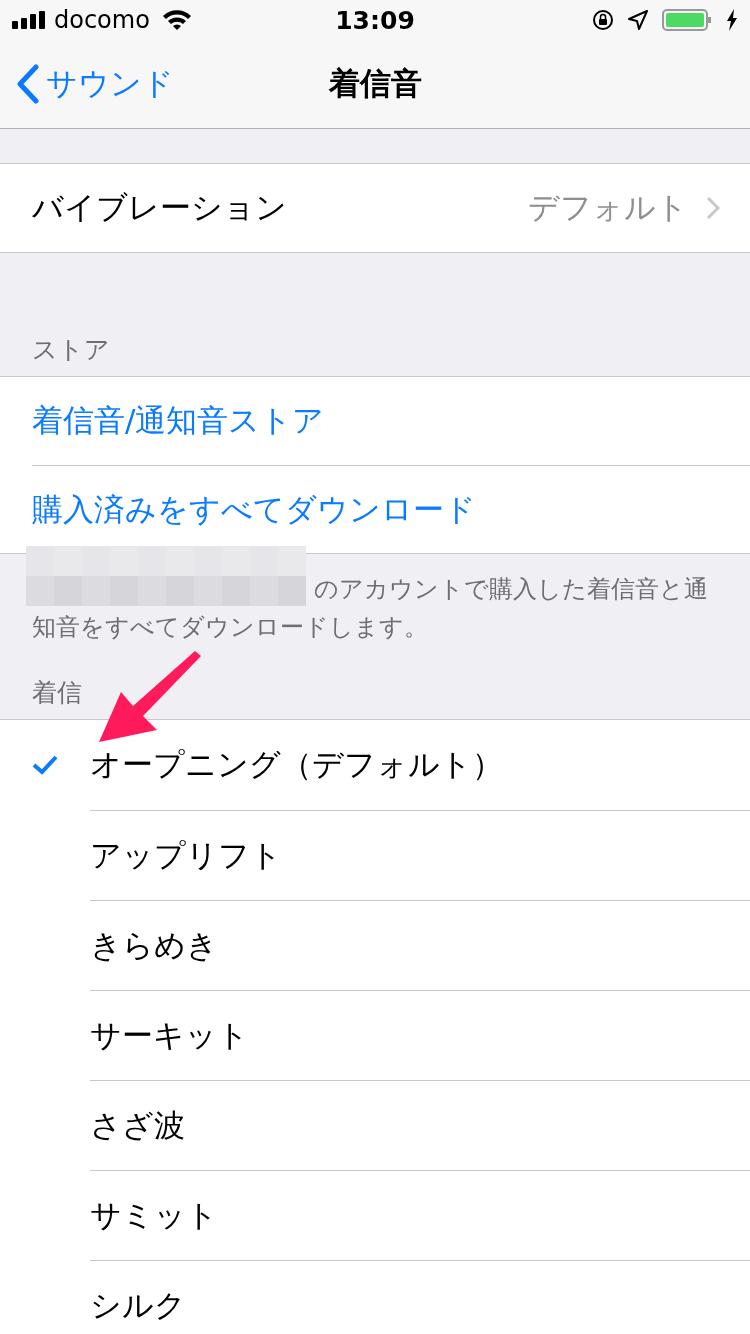 This screenshot has height=1334, width=750. I want to click on ringtone-row: きらめき, so click(375, 945).